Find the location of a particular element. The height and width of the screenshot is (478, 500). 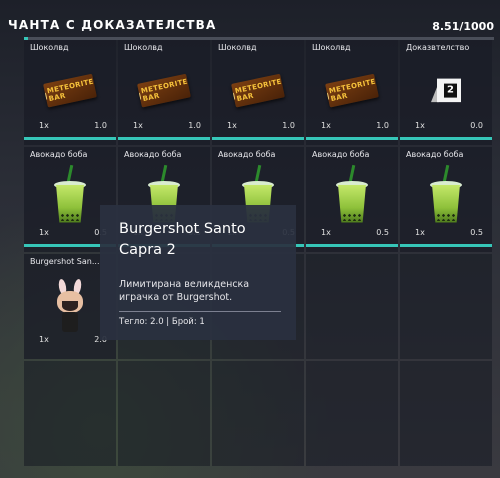

slot-item-name: Доказвтелство is located at coordinates (438, 47).